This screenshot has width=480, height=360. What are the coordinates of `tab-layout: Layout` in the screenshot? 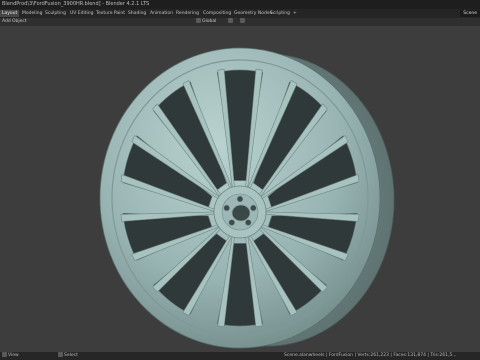 It's located at (10, 13).